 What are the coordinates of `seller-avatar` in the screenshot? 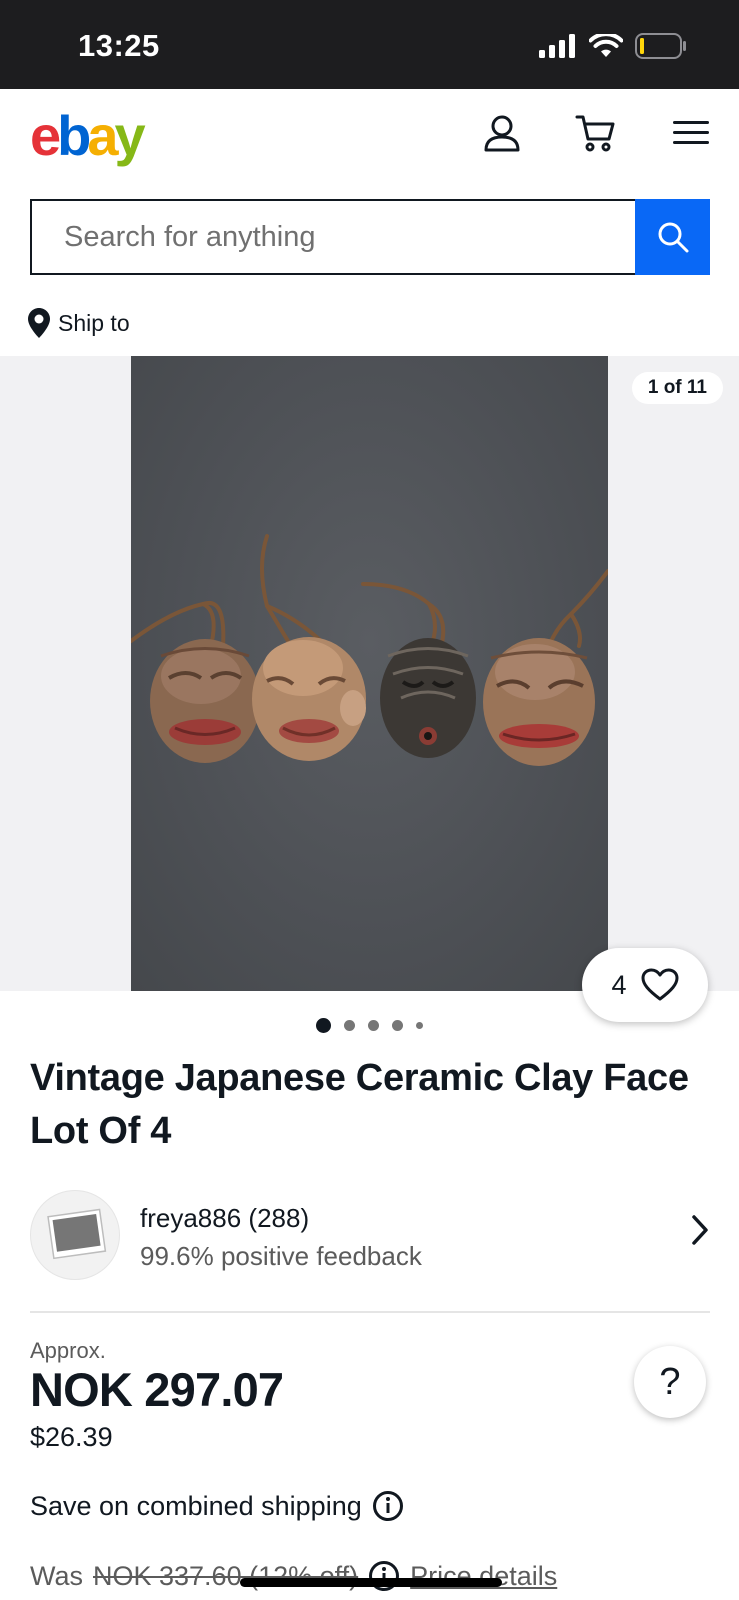 It's located at (75, 1235).